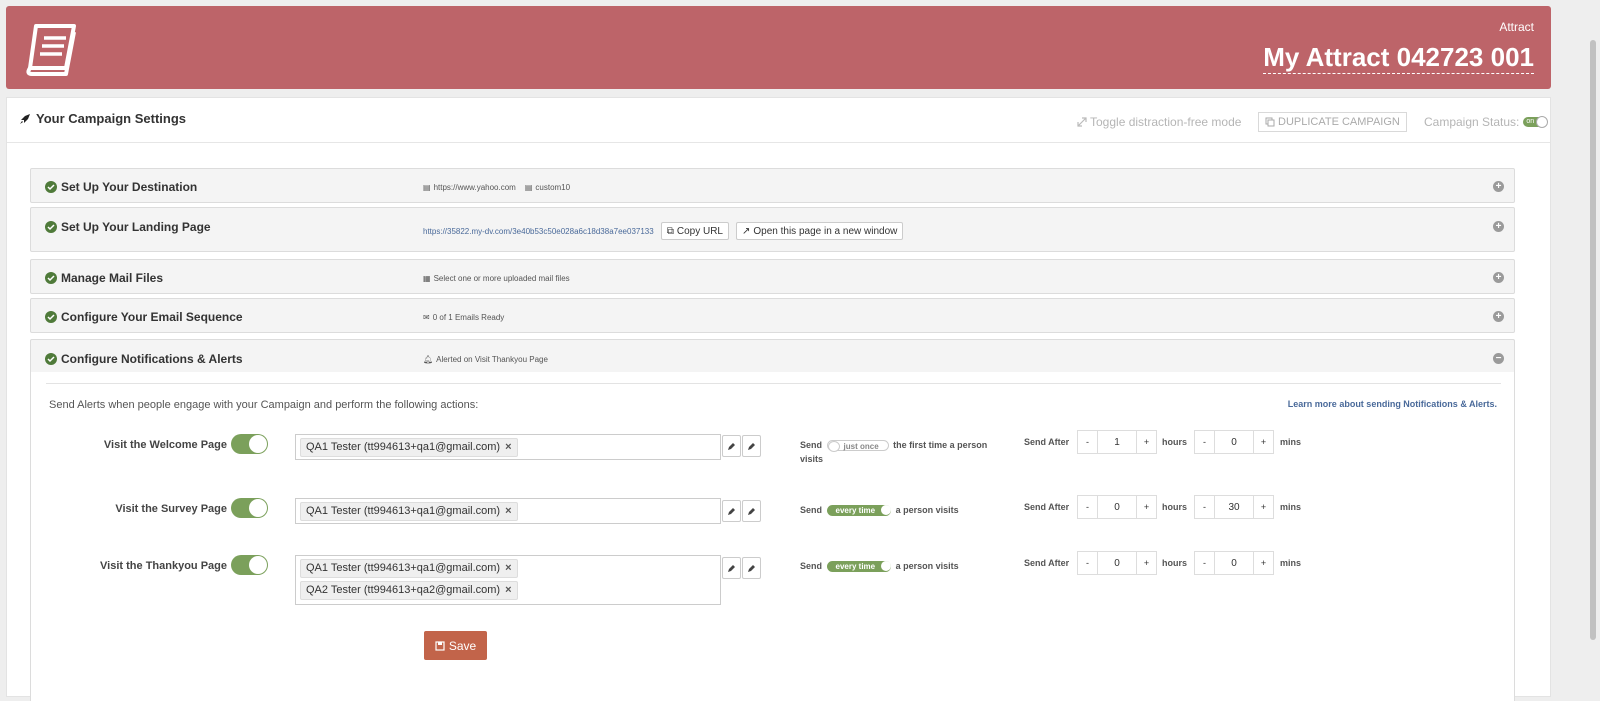 The width and height of the screenshot is (1600, 701). I want to click on alert-toggle-survey, so click(249, 508).